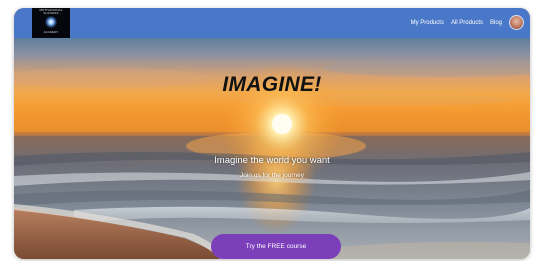  What do you see at coordinates (51, 11) in the screenshot?
I see `logo-title: MOTIVATIONAL SUCCESS` at bounding box center [51, 11].